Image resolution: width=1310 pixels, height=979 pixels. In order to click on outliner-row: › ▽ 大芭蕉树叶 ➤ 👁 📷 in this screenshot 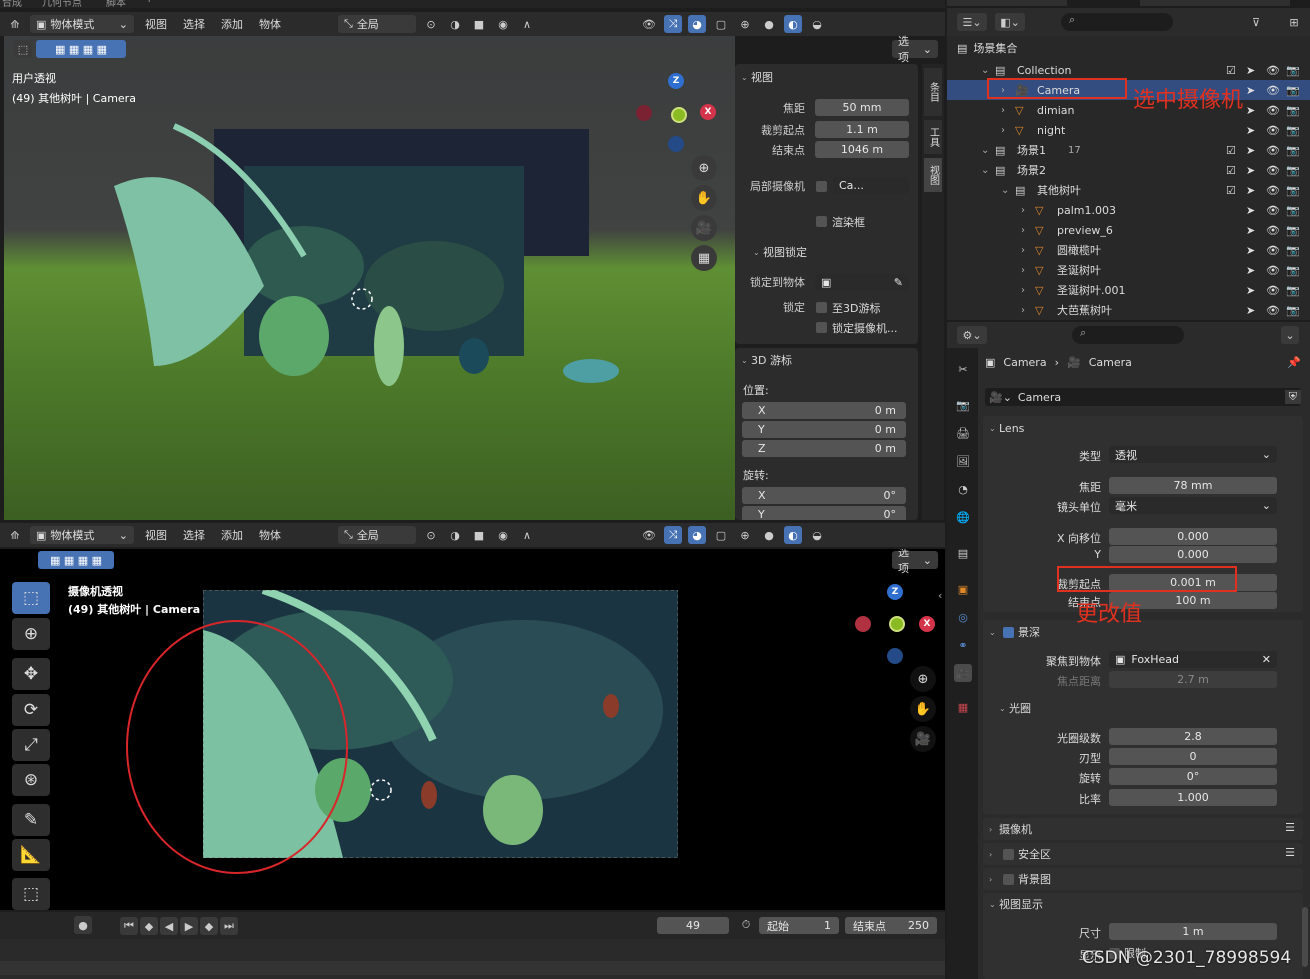, I will do `click(1128, 310)`.